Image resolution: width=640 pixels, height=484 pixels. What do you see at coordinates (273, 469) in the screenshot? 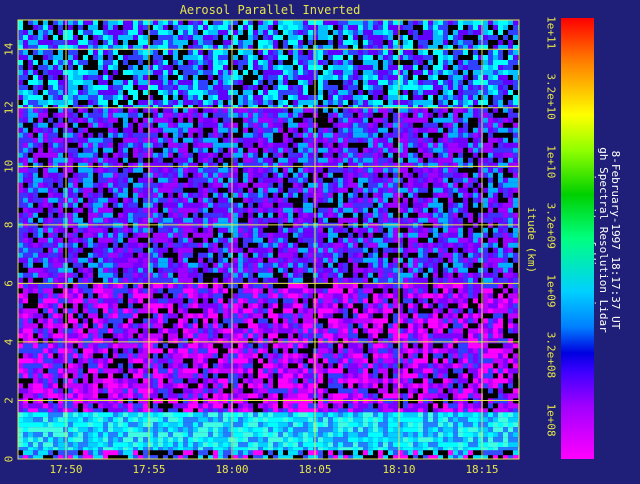
I see `x-axis-ticks: 17:50 17:55 18:00 18:05 18:10 18:15` at bounding box center [273, 469].